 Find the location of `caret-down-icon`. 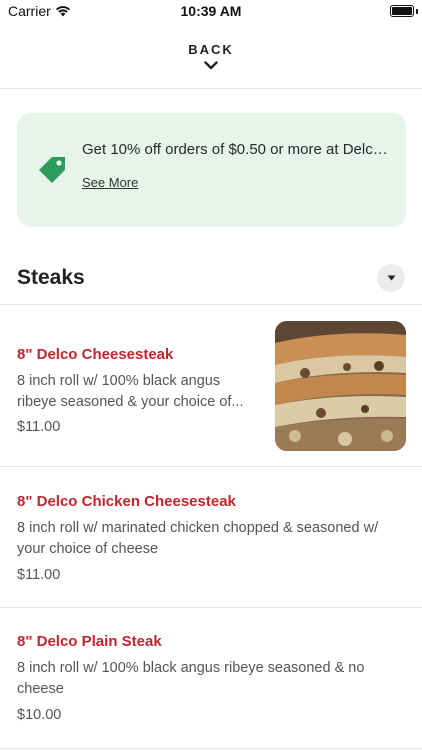

caret-down-icon is located at coordinates (391, 278).